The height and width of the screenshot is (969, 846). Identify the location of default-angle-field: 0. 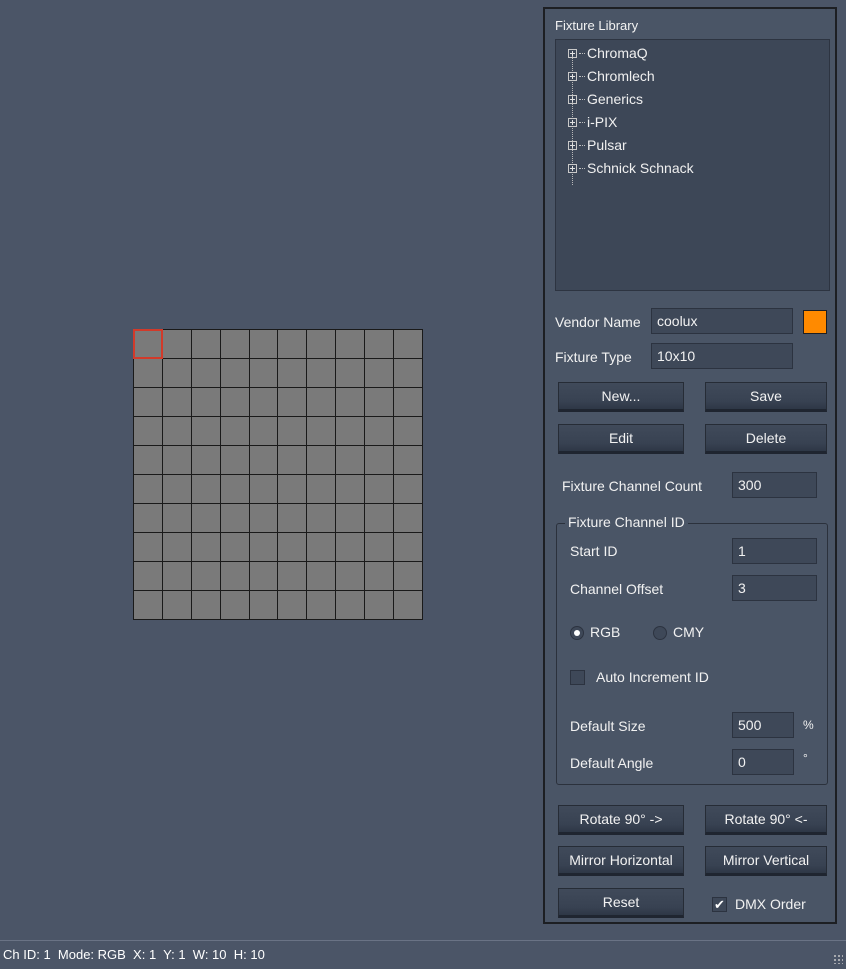
(763, 762).